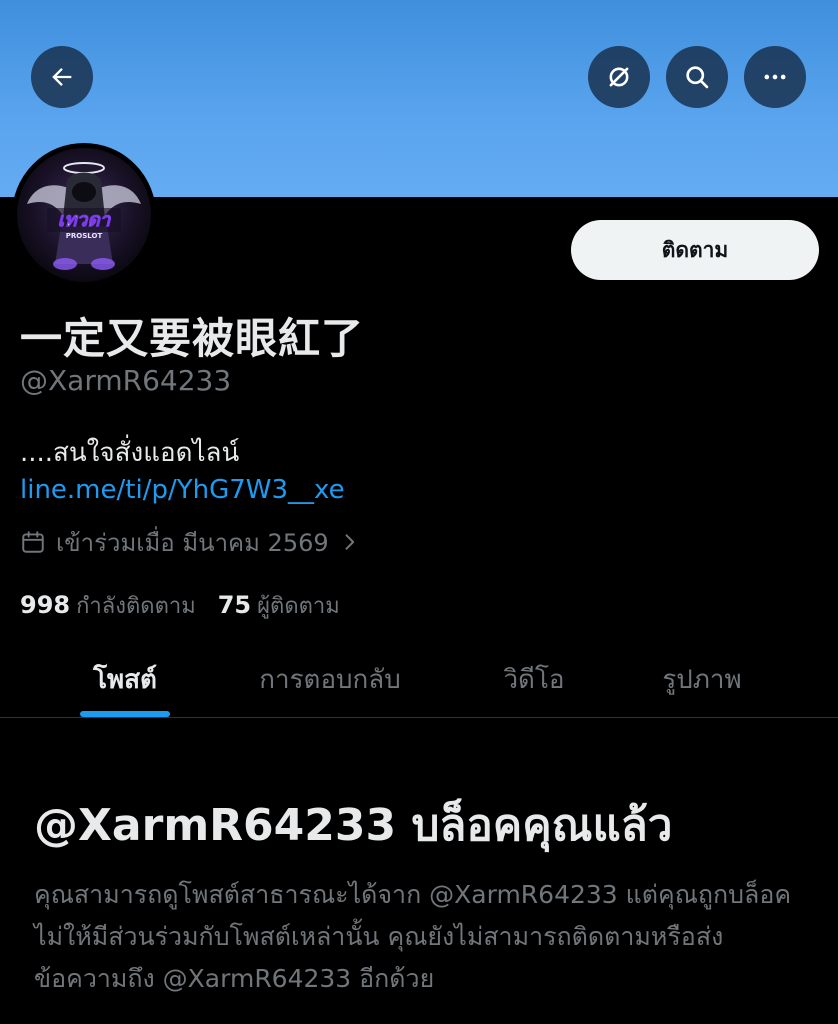  I want to click on arrow-left-icon, so click(62, 77).